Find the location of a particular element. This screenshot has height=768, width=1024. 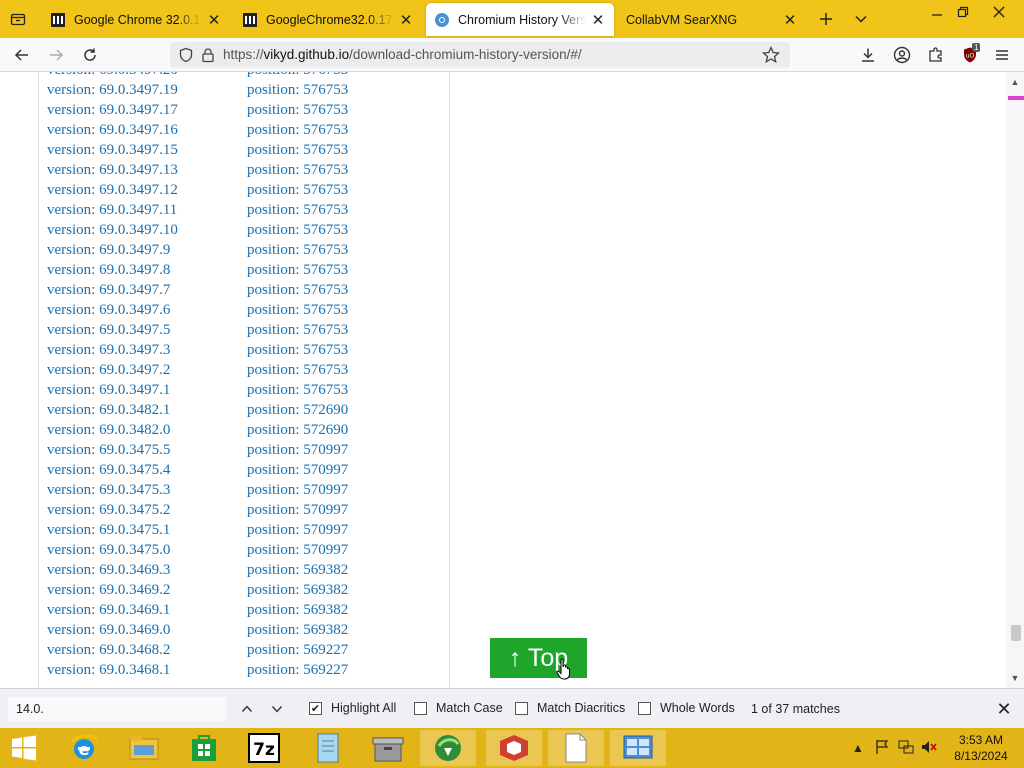

version-link: version: 69.0.3497.1 is located at coordinates (108, 390).